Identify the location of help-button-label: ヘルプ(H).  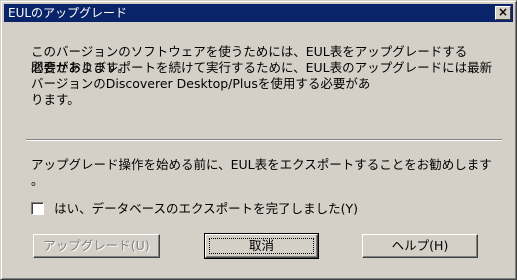
(420, 245).